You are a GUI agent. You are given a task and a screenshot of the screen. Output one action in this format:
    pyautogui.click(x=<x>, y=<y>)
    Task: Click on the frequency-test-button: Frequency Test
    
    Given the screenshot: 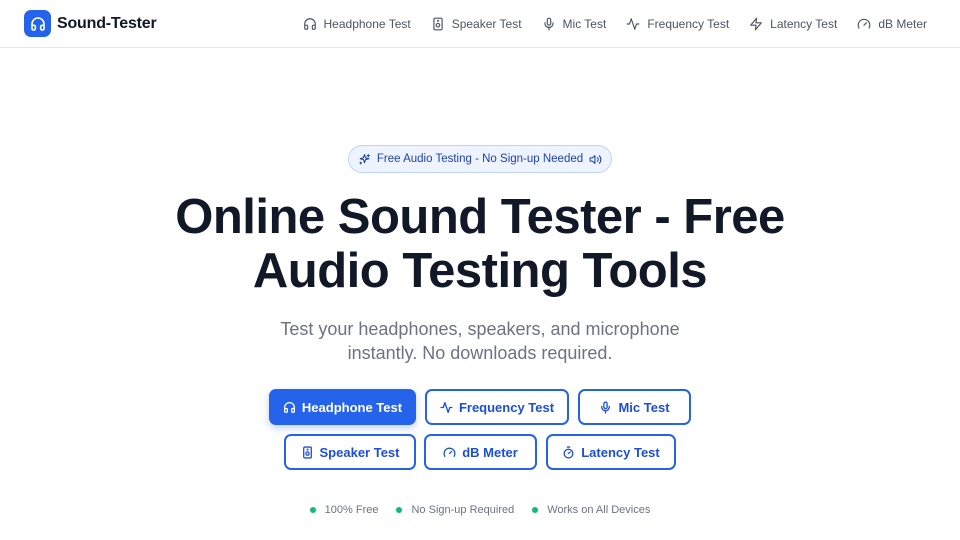 What is the action you would take?
    pyautogui.click(x=497, y=407)
    